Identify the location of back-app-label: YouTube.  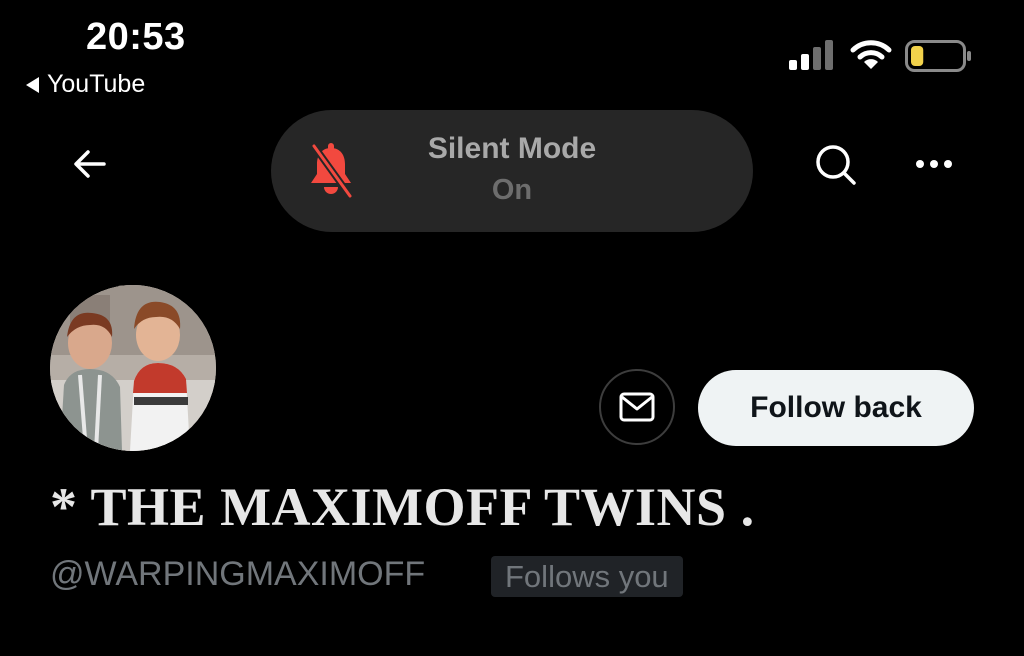
(96, 84).